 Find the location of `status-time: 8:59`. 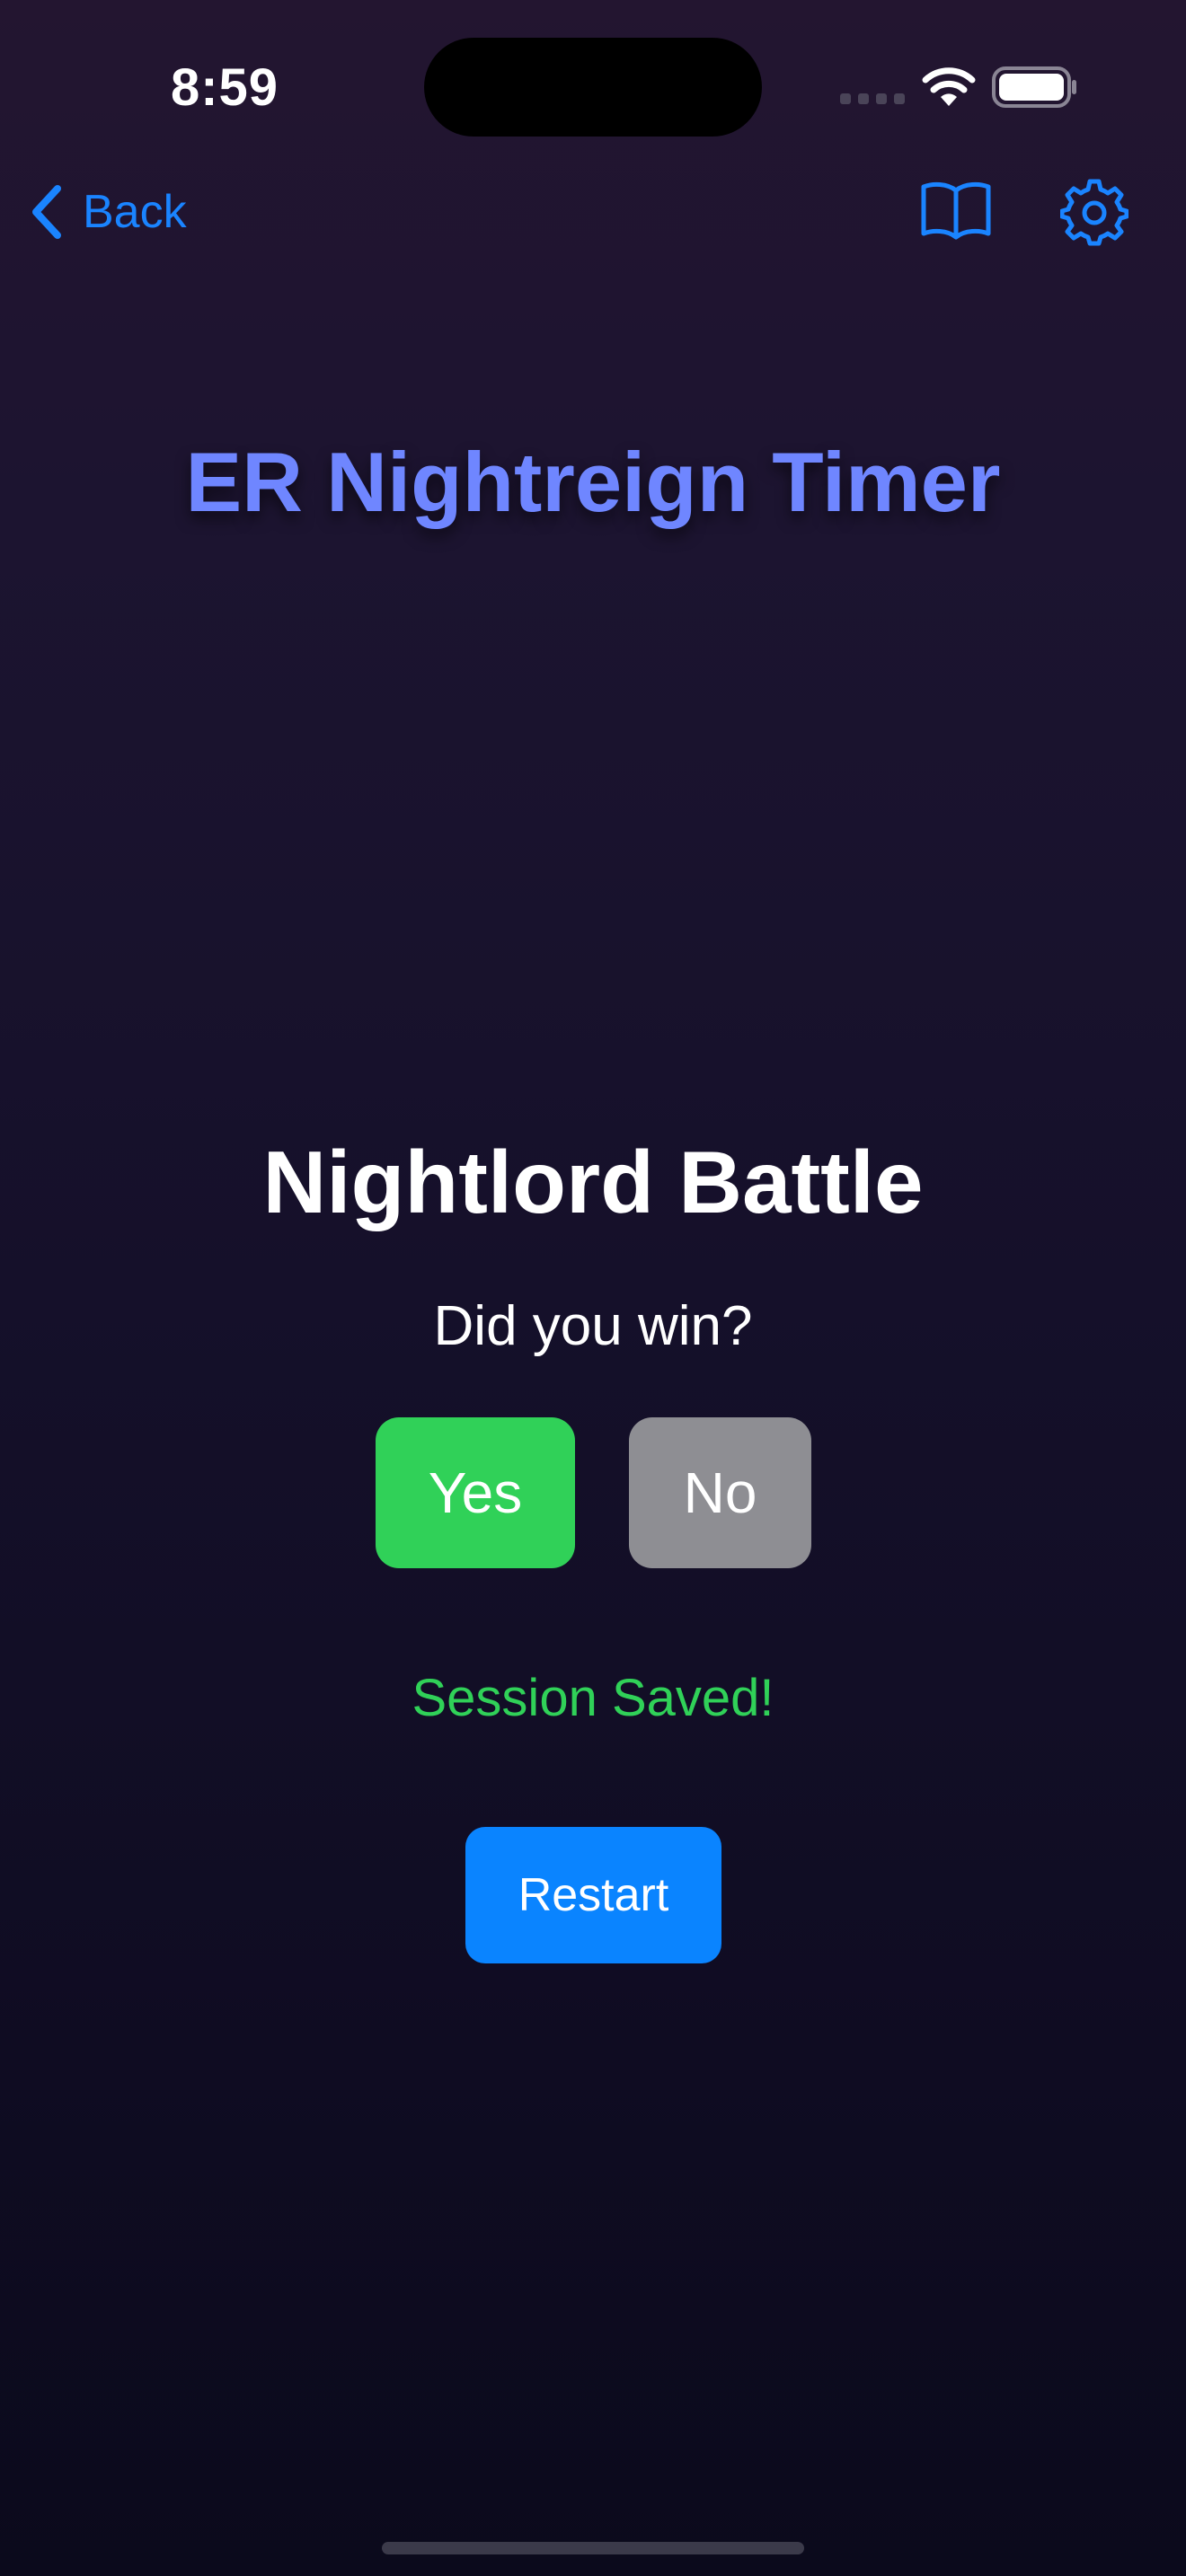

status-time: 8:59 is located at coordinates (224, 87).